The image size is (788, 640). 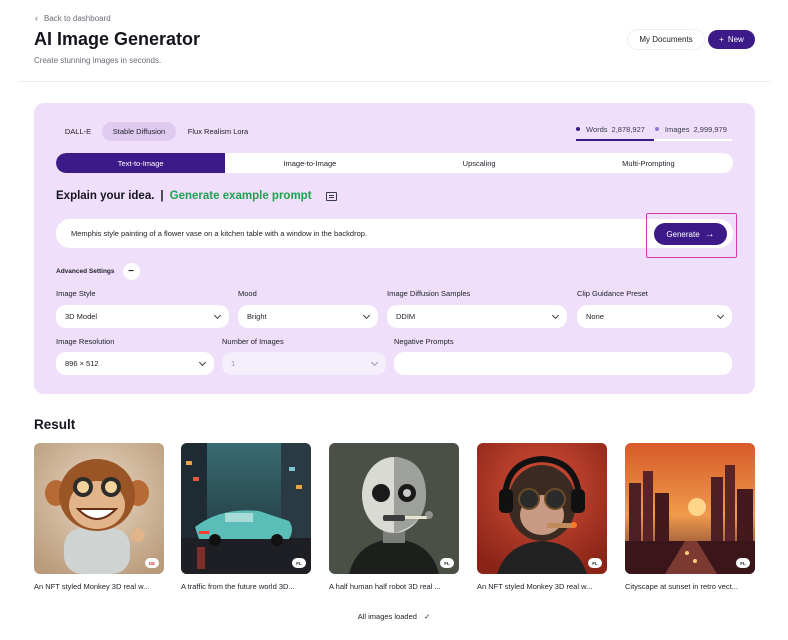 What do you see at coordinates (709, 234) in the screenshot?
I see `arrow-right-icon: →` at bounding box center [709, 234].